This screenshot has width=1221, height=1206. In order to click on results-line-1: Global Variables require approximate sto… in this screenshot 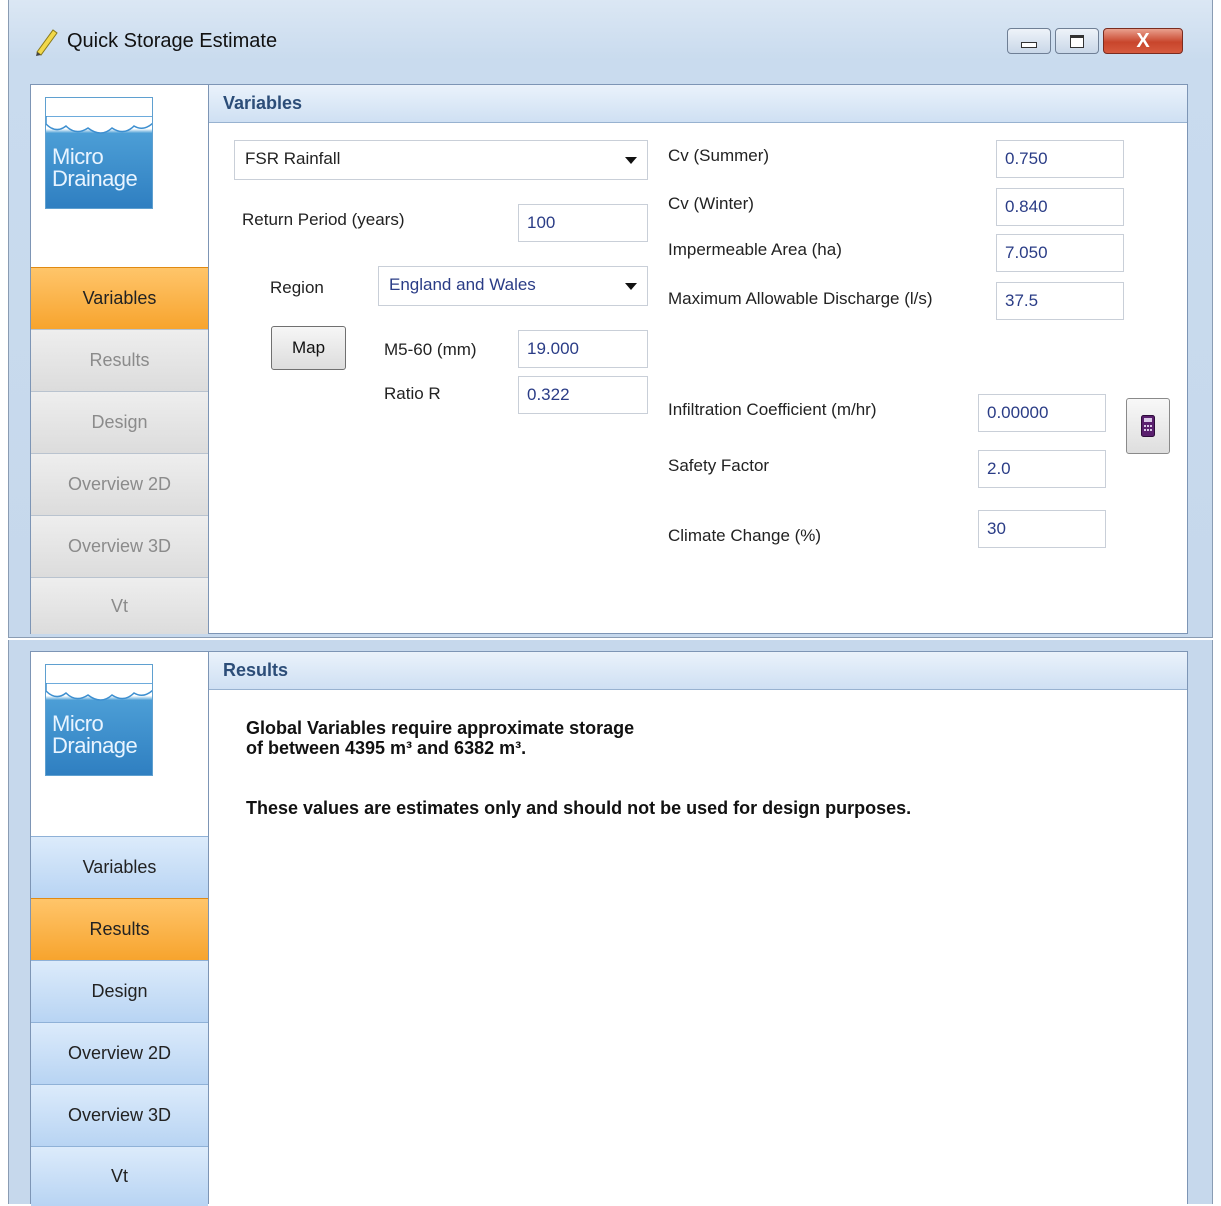, I will do `click(440, 728)`.